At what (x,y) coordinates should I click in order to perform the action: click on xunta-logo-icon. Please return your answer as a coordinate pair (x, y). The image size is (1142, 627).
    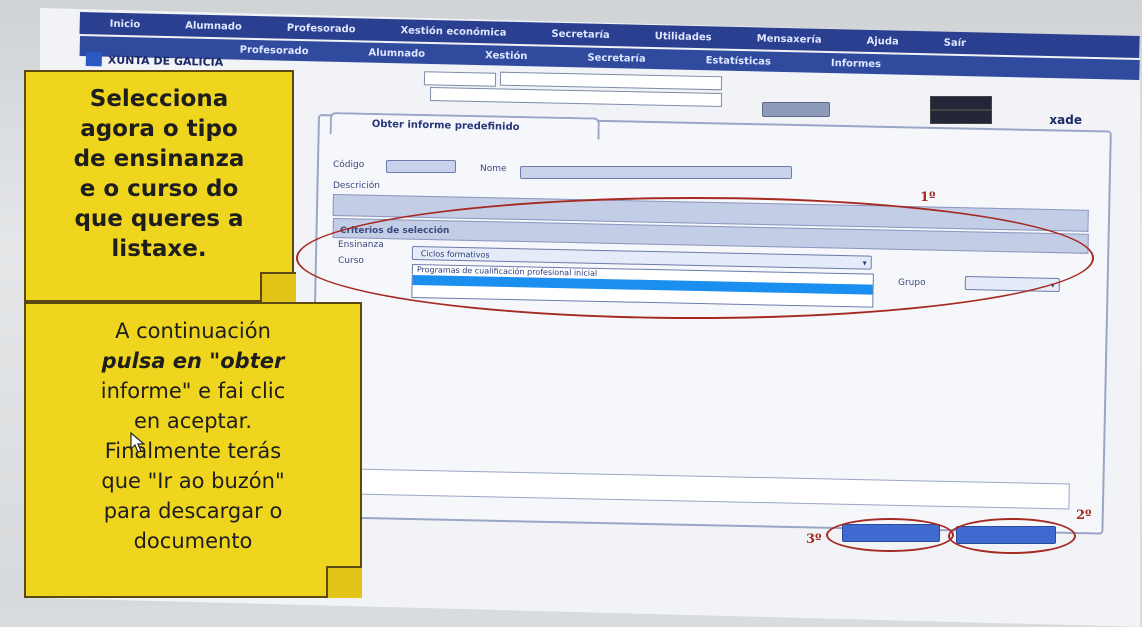
    Looking at the image, I should click on (93, 59).